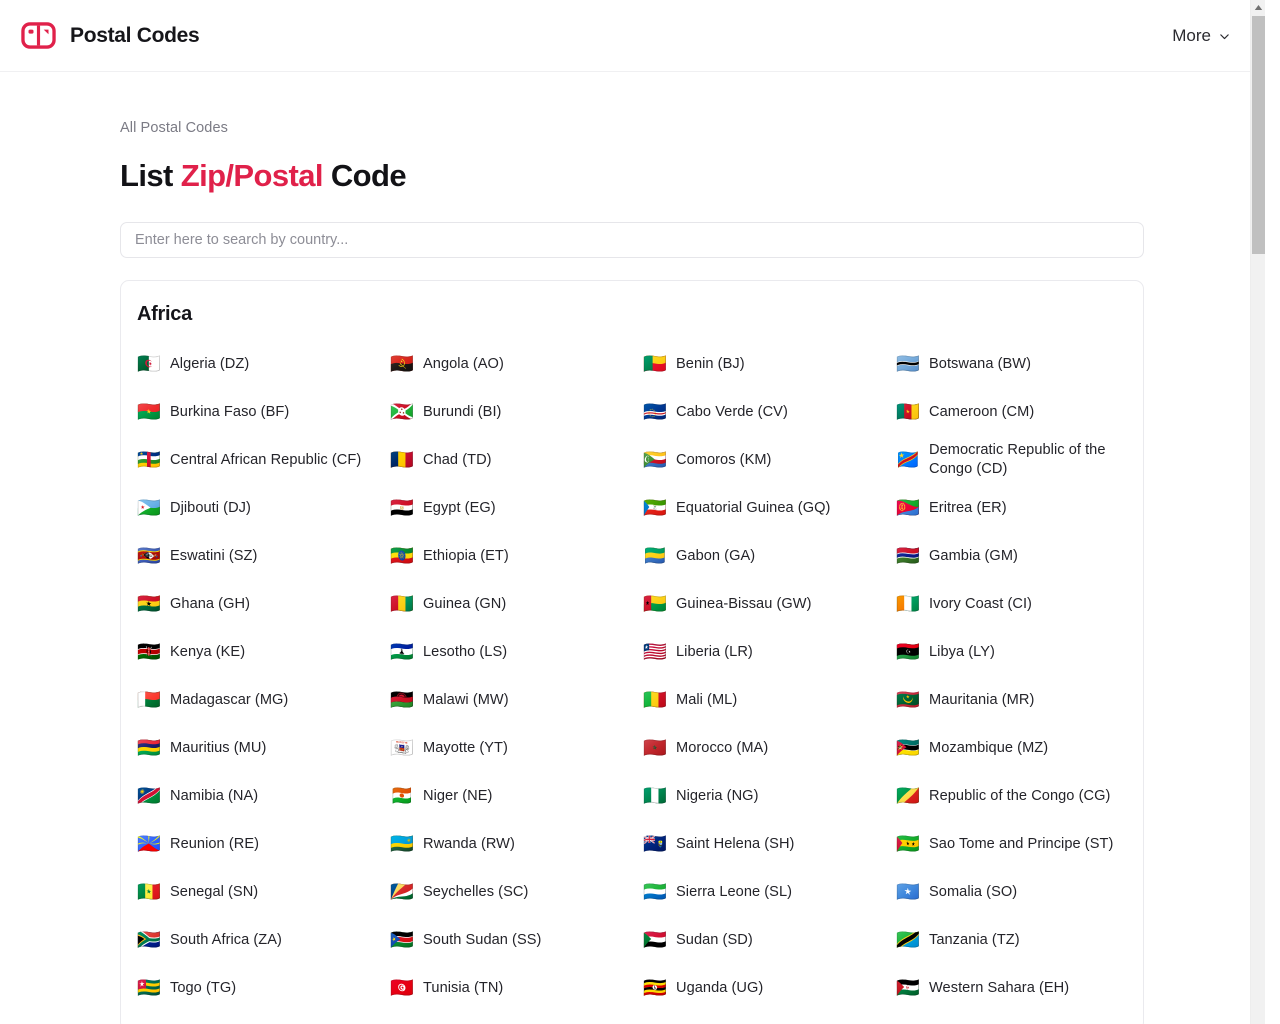 The height and width of the screenshot is (1024, 1280). What do you see at coordinates (208, 651) in the screenshot?
I see `country-label: Kenya (KE)` at bounding box center [208, 651].